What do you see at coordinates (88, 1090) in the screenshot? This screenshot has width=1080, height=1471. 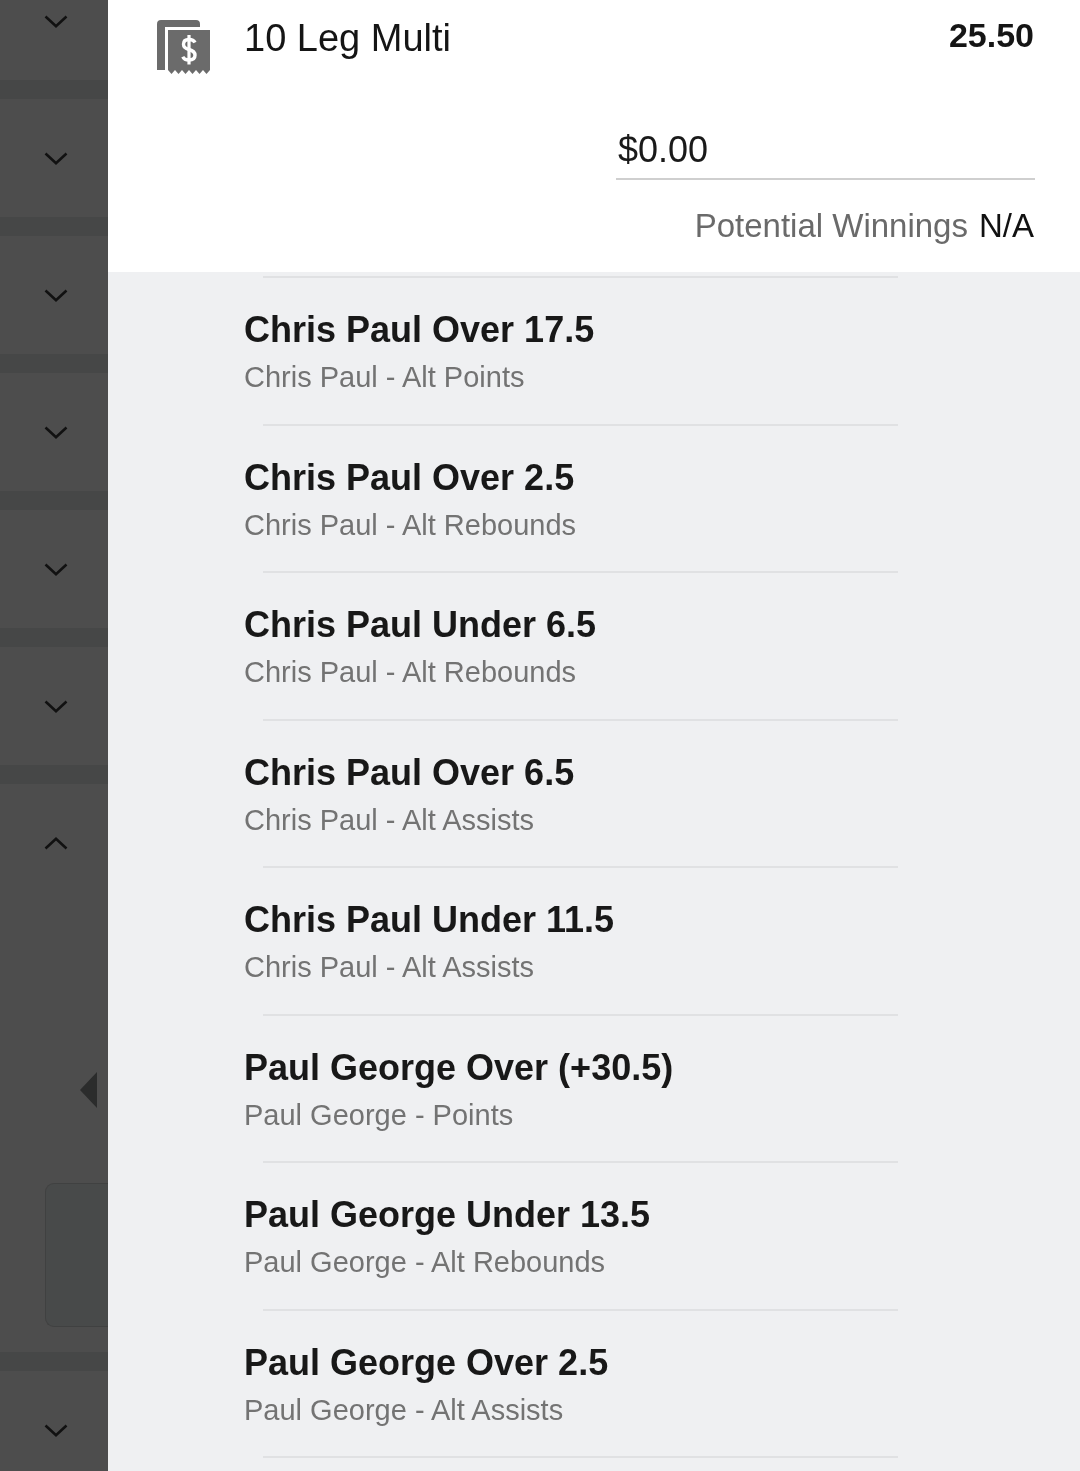 I see `caret-left-icon` at bounding box center [88, 1090].